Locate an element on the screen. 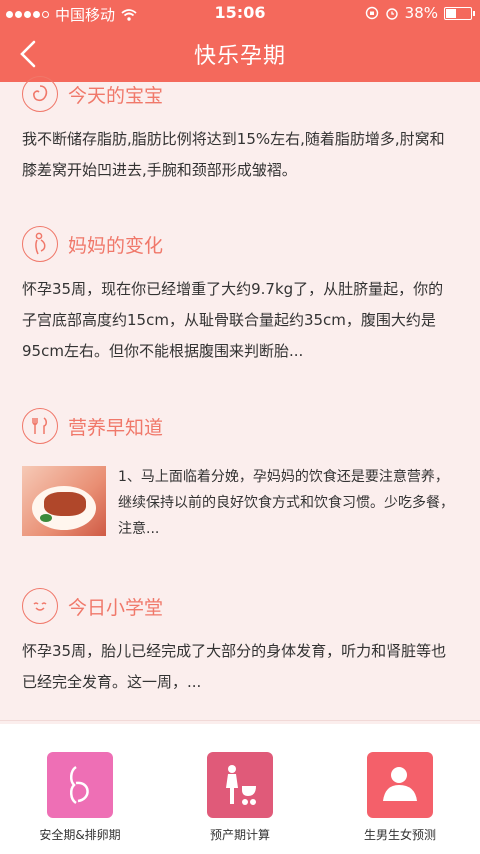 This screenshot has width=480, height=854. smiley-face-icon is located at coordinates (40, 606).